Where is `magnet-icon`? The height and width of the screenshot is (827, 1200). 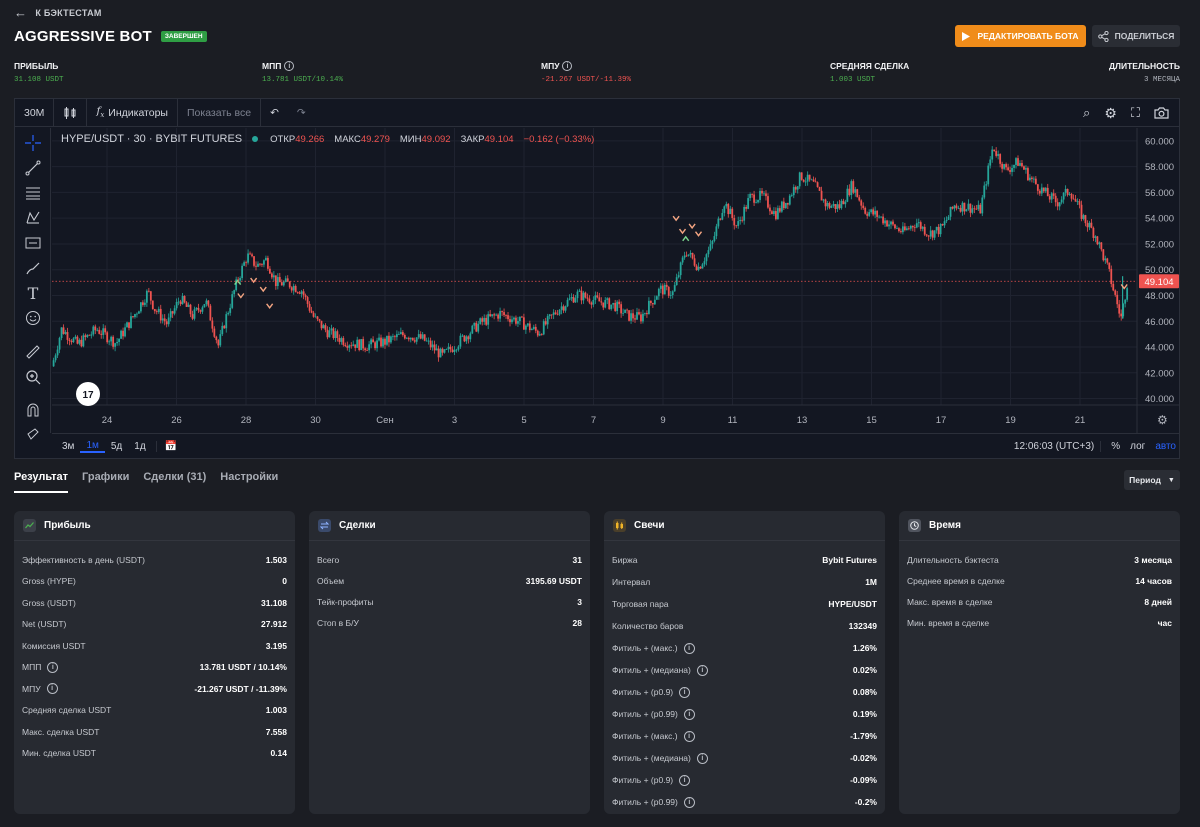
magnet-icon is located at coordinates (33, 410).